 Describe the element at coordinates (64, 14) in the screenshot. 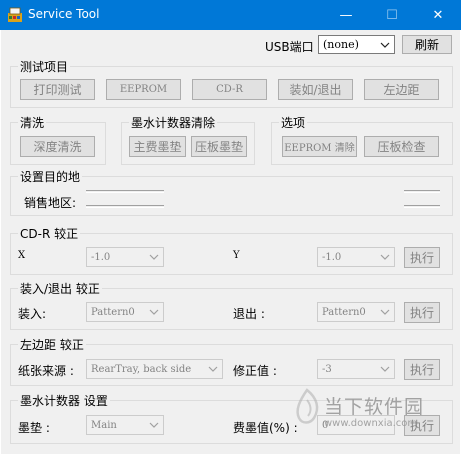

I see `window-title: Service Tool` at that location.